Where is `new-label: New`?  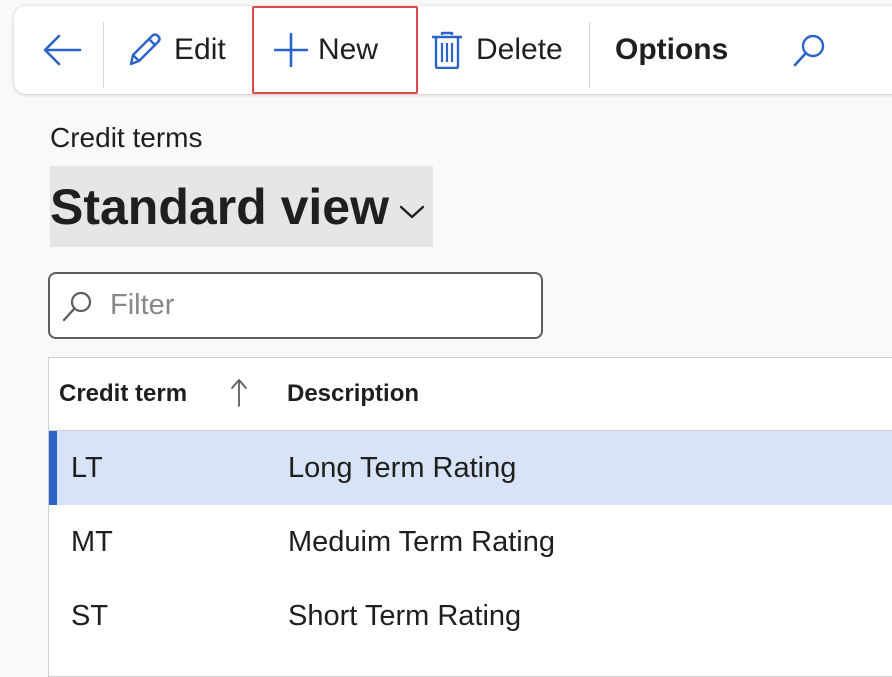 new-label: New is located at coordinates (348, 49).